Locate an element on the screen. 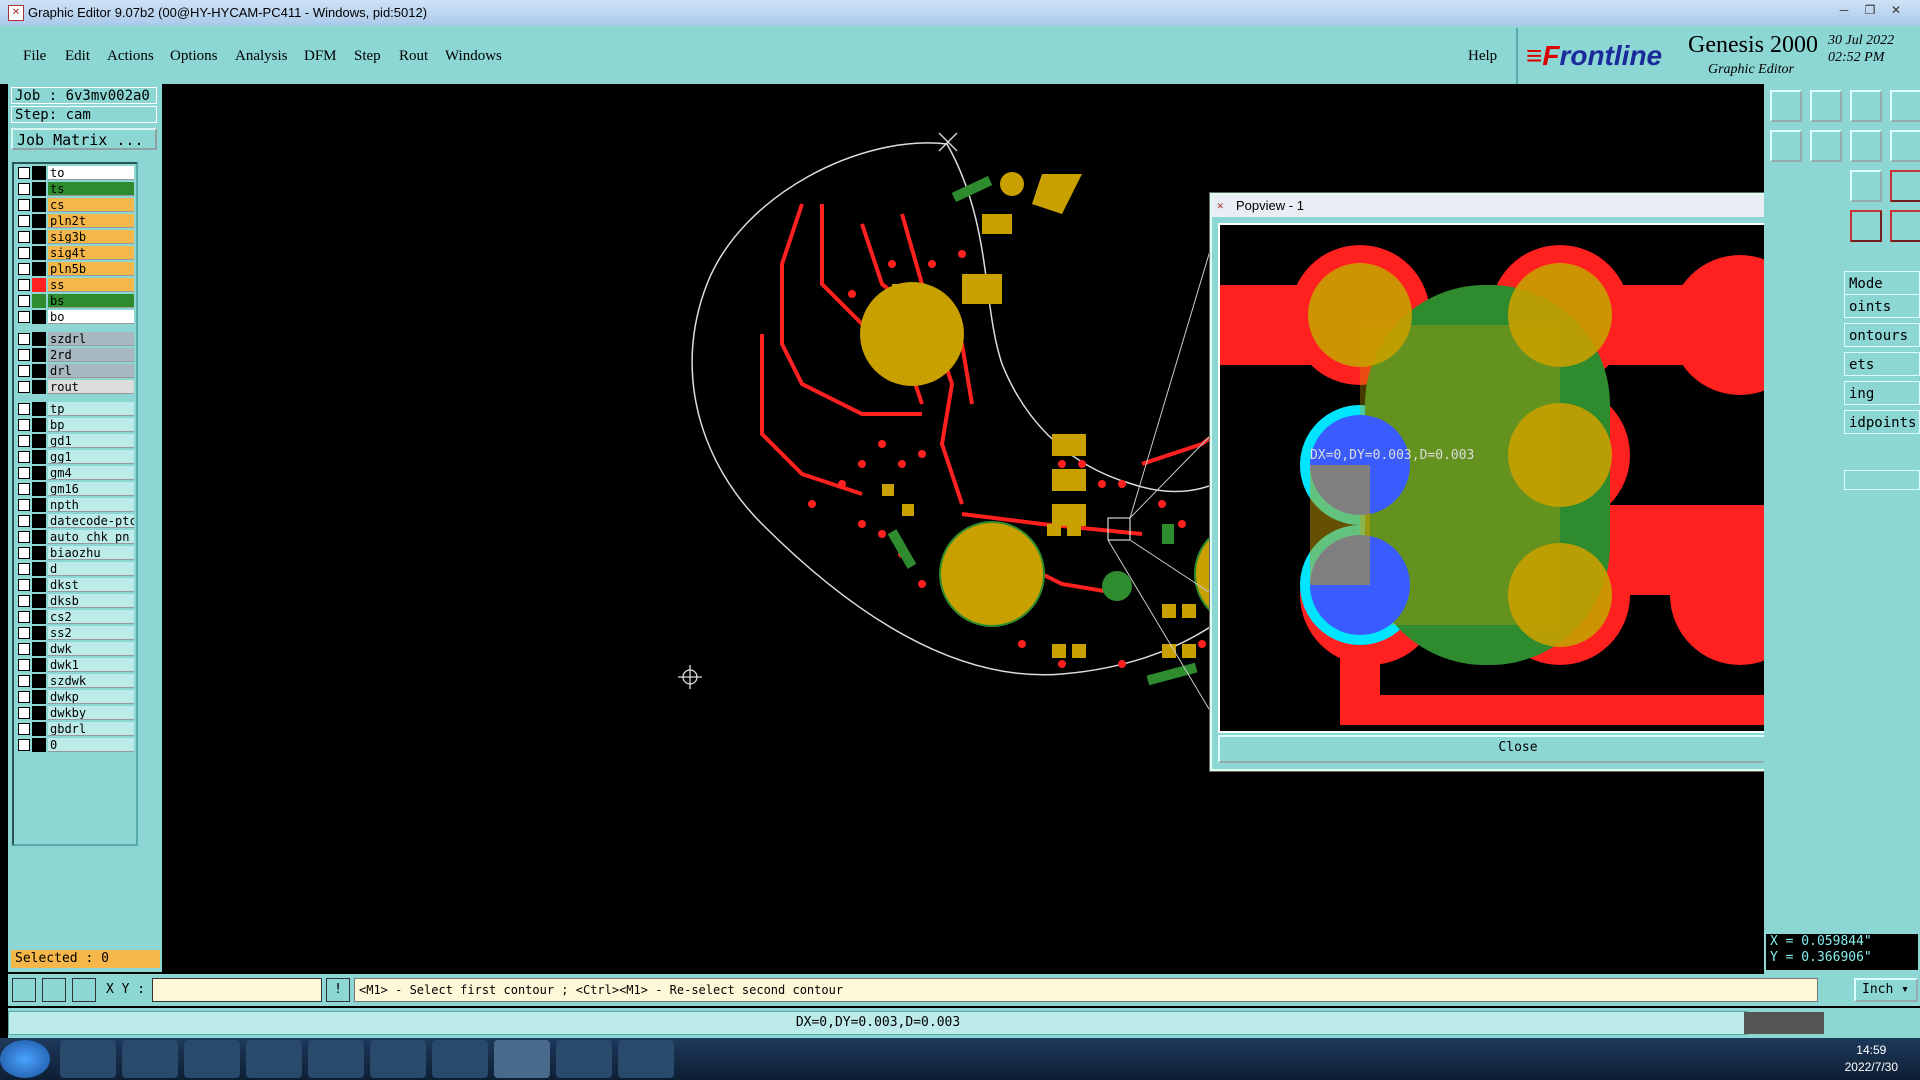 The width and height of the screenshot is (1920, 1080). minimize-button: ─ is located at coordinates (1844, 10).